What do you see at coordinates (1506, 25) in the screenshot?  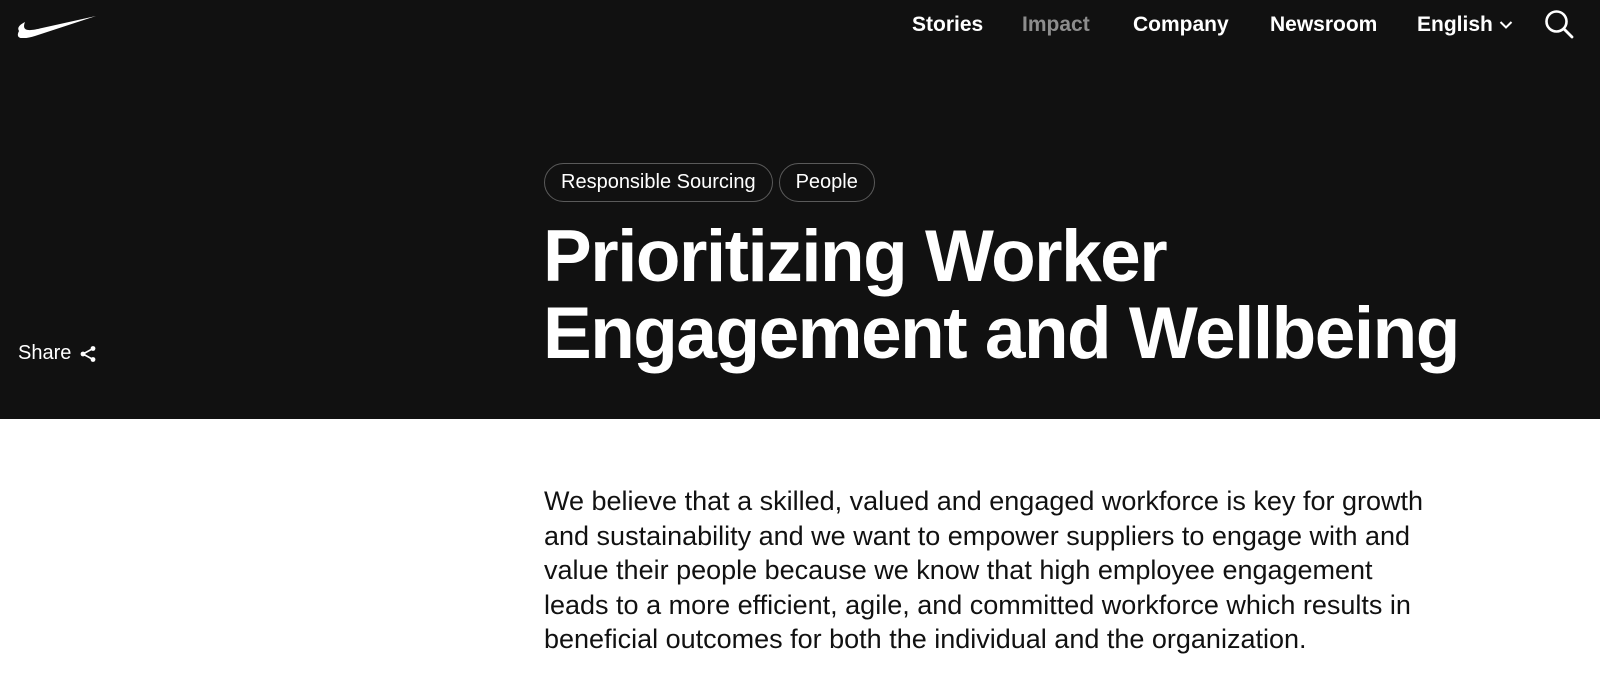 I see `chevron-down-icon` at bounding box center [1506, 25].